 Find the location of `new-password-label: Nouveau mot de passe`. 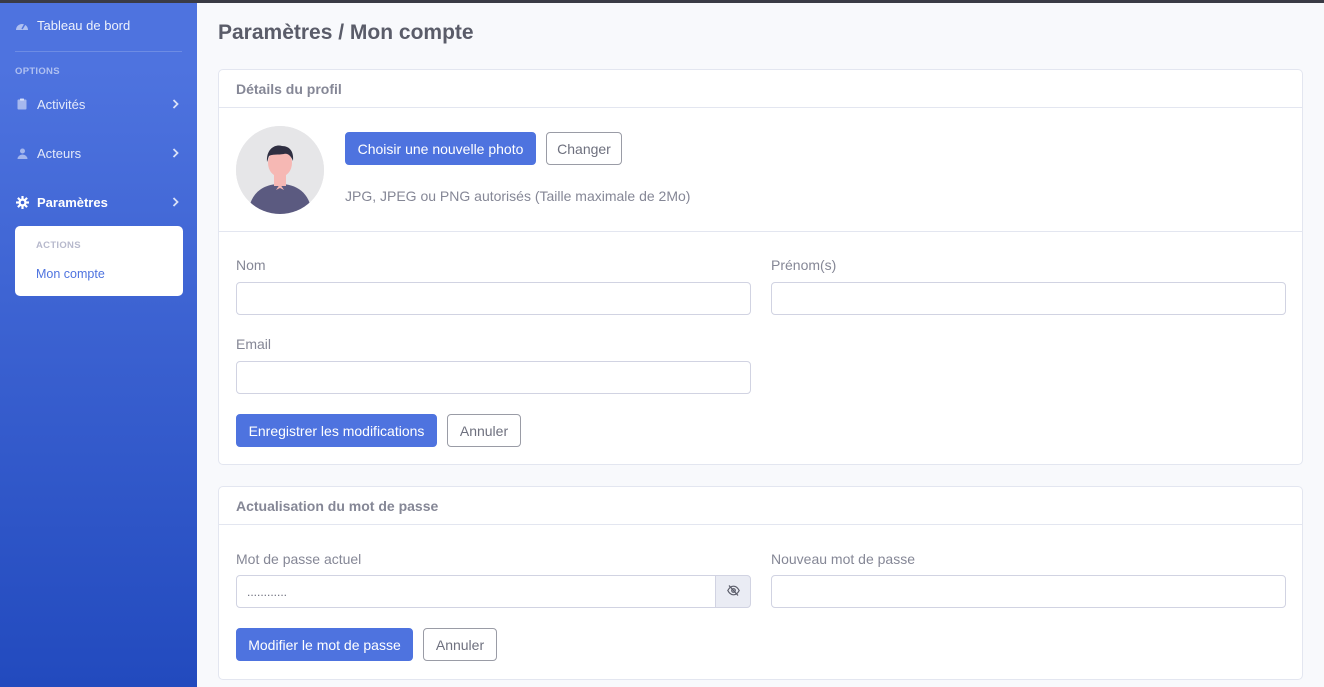

new-password-label: Nouveau mot de passe is located at coordinates (843, 559).